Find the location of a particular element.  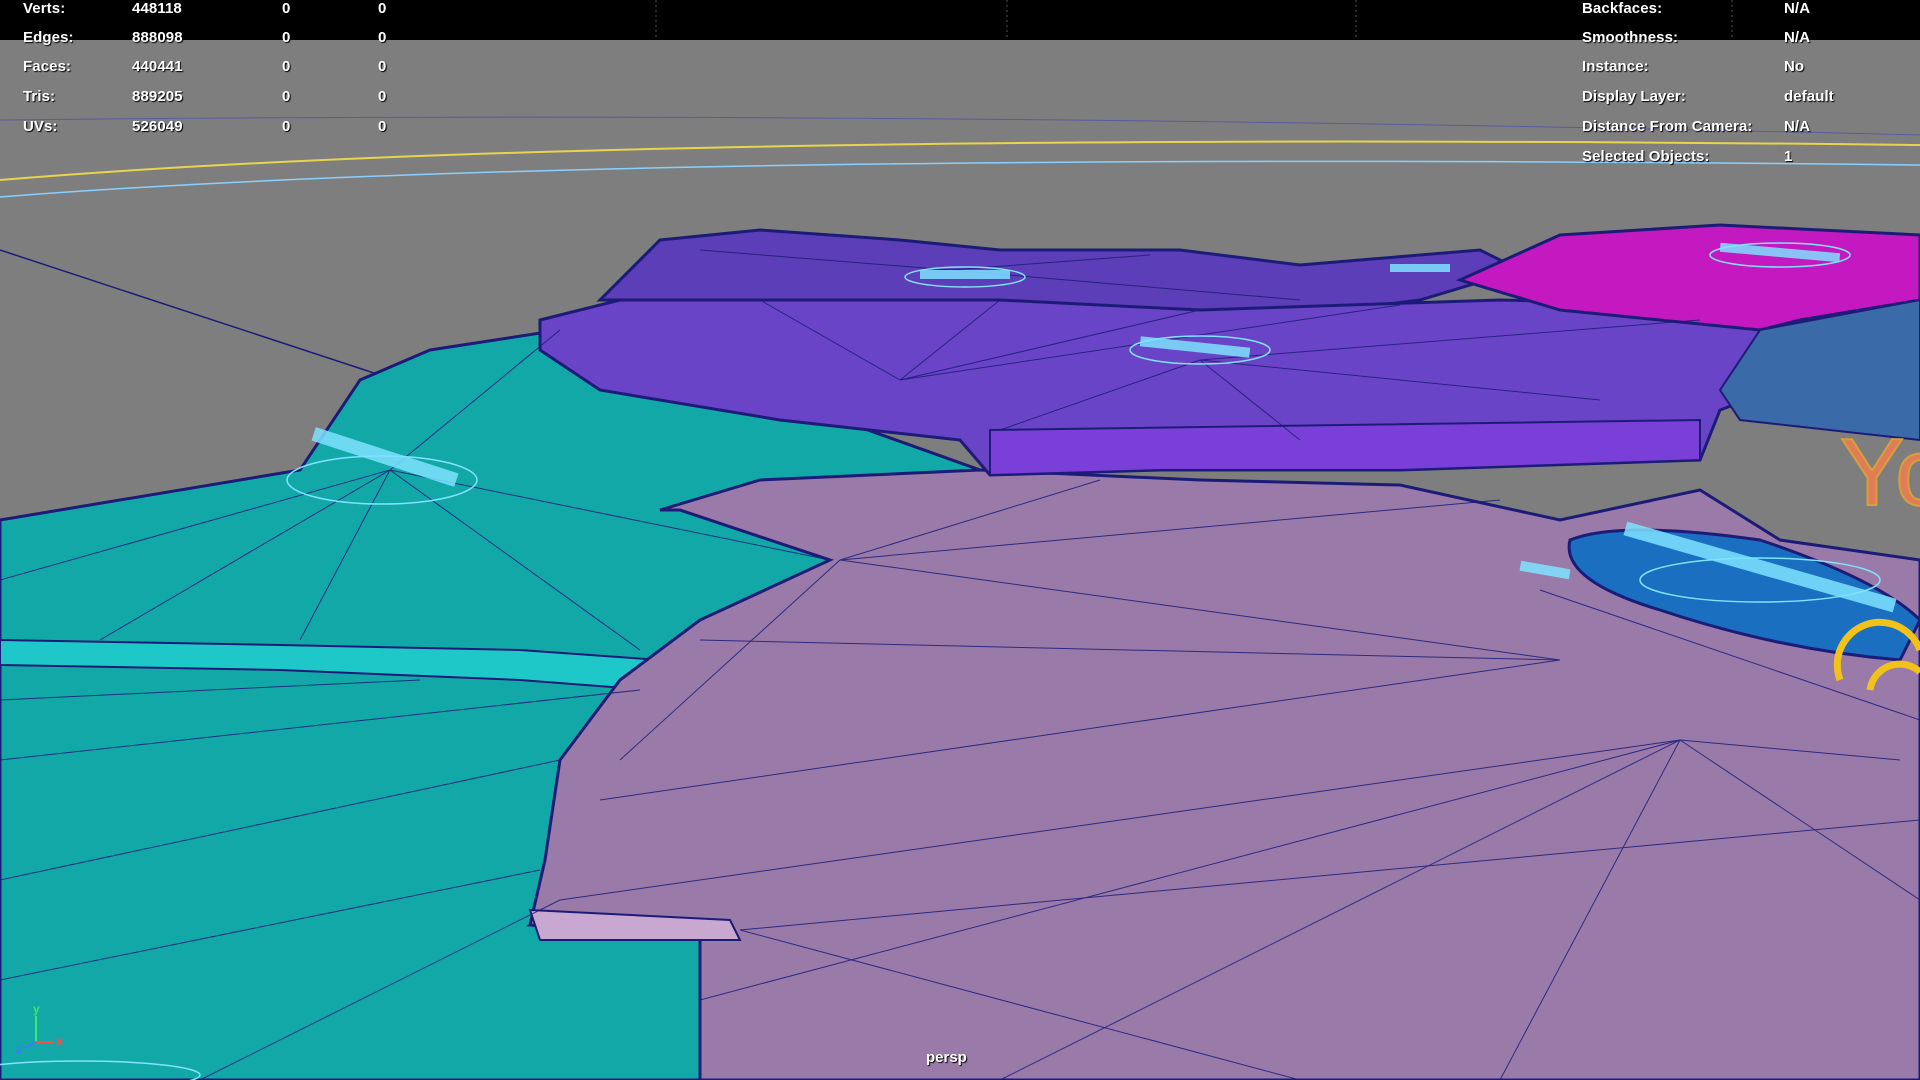

hud-value: 1 is located at coordinates (1788, 156).